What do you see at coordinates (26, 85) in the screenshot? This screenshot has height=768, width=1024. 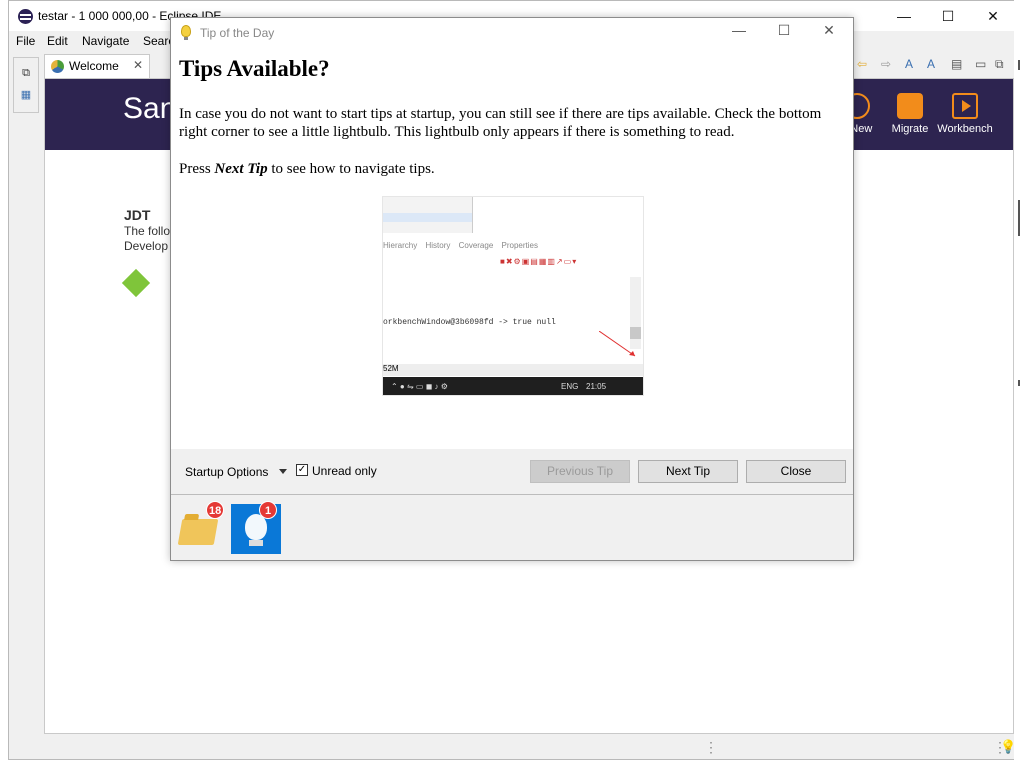 I see `minimized-views-strip: ⧉ ▦` at bounding box center [26, 85].